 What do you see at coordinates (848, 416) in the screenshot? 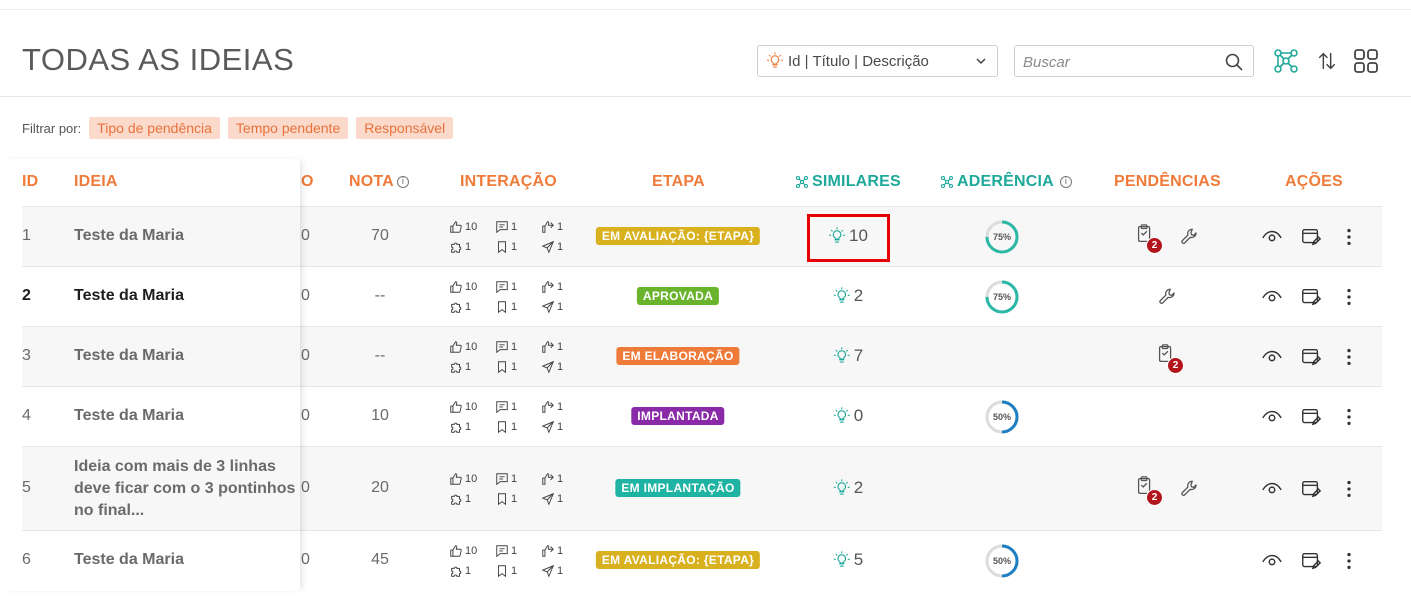
I see `similar-ideas-link: 0` at bounding box center [848, 416].